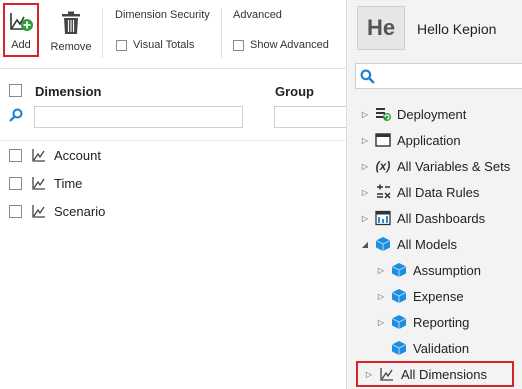 Image resolution: width=522 pixels, height=389 pixels. Describe the element at coordinates (432, 114) in the screenshot. I see `tree-item-label: Deployment` at that location.